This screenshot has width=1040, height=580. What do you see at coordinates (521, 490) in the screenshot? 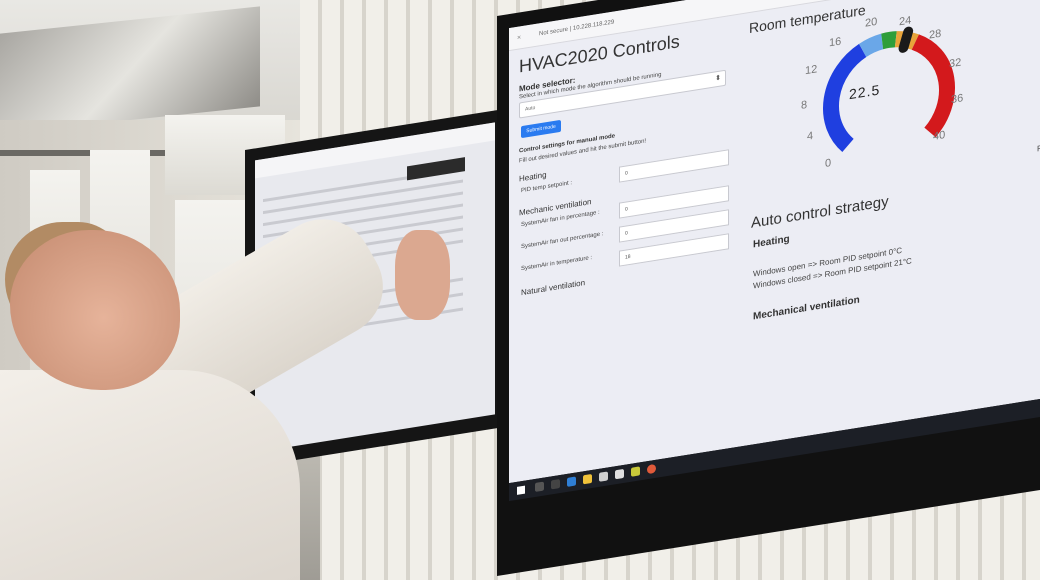
I see `windows-start-icon` at bounding box center [521, 490].